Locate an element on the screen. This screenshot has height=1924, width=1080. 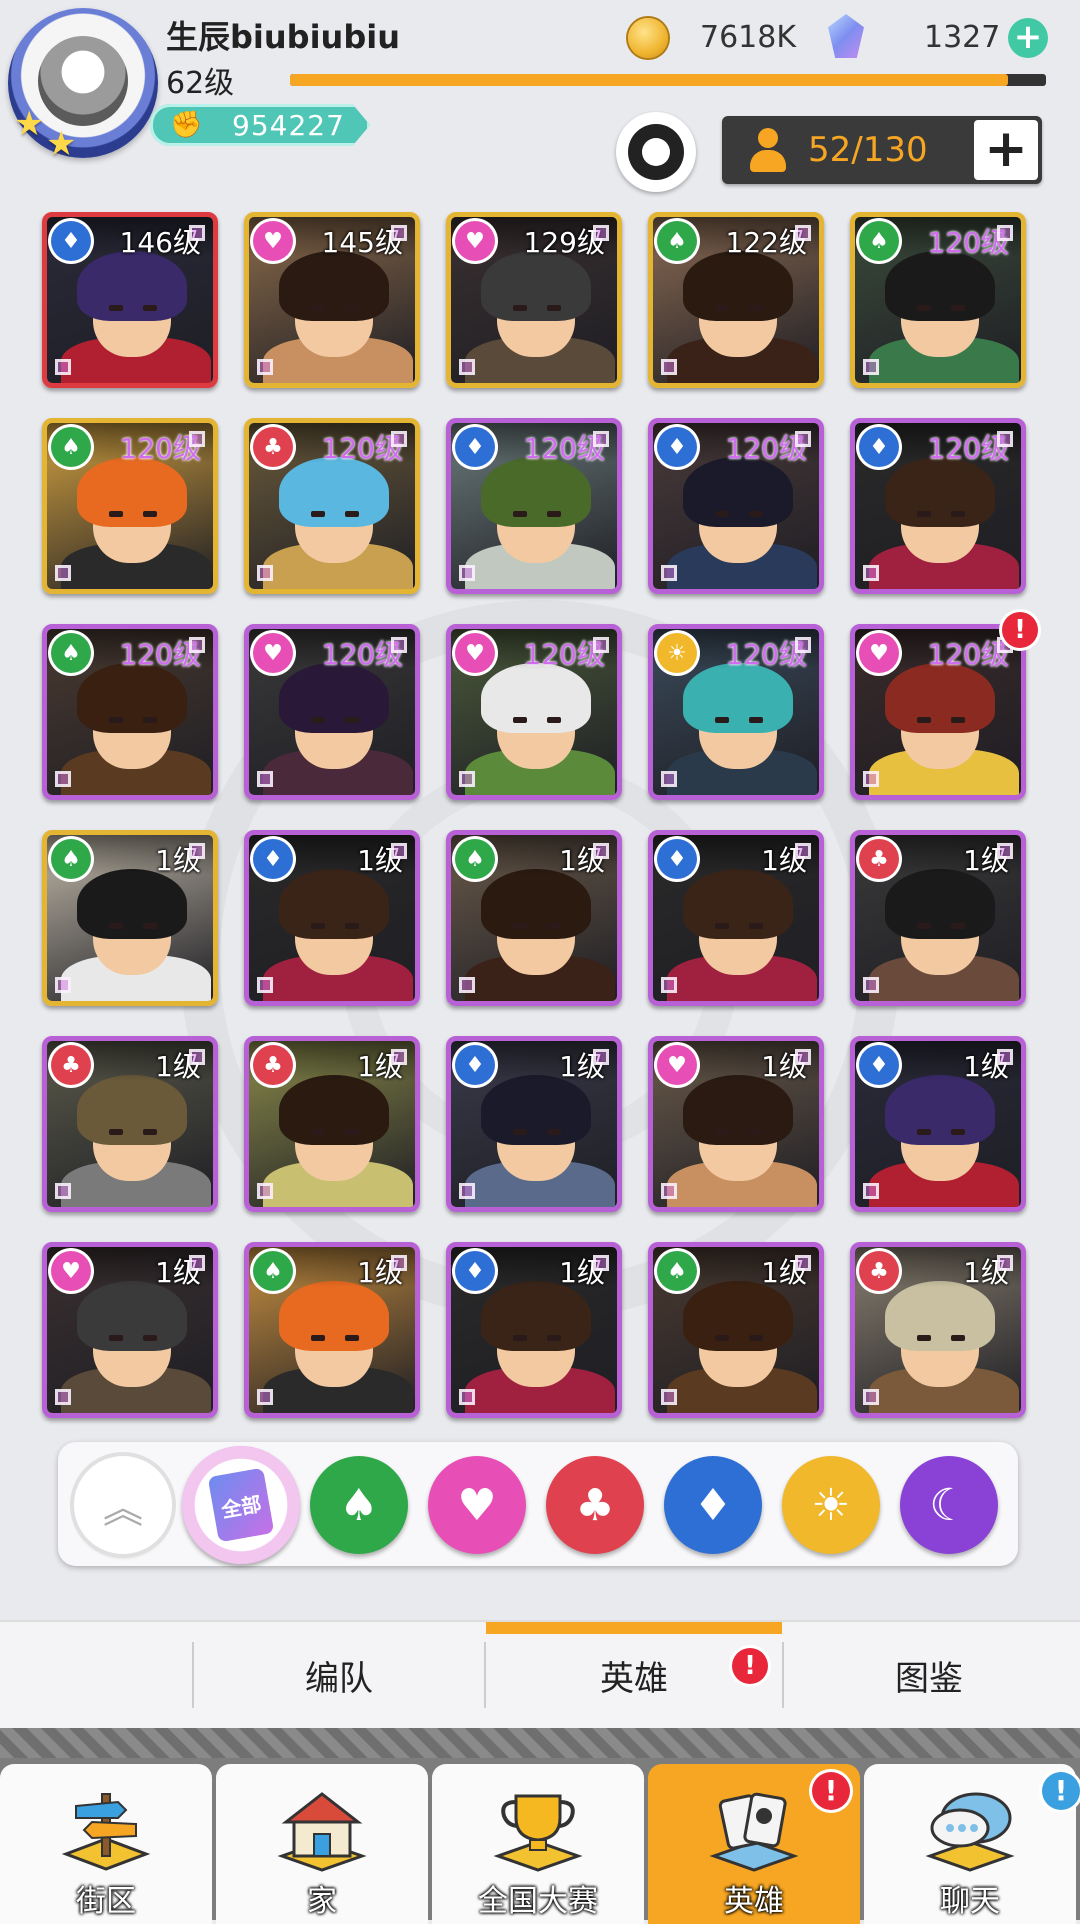
filter-diamond-button: ♦ is located at coordinates (713, 1505).